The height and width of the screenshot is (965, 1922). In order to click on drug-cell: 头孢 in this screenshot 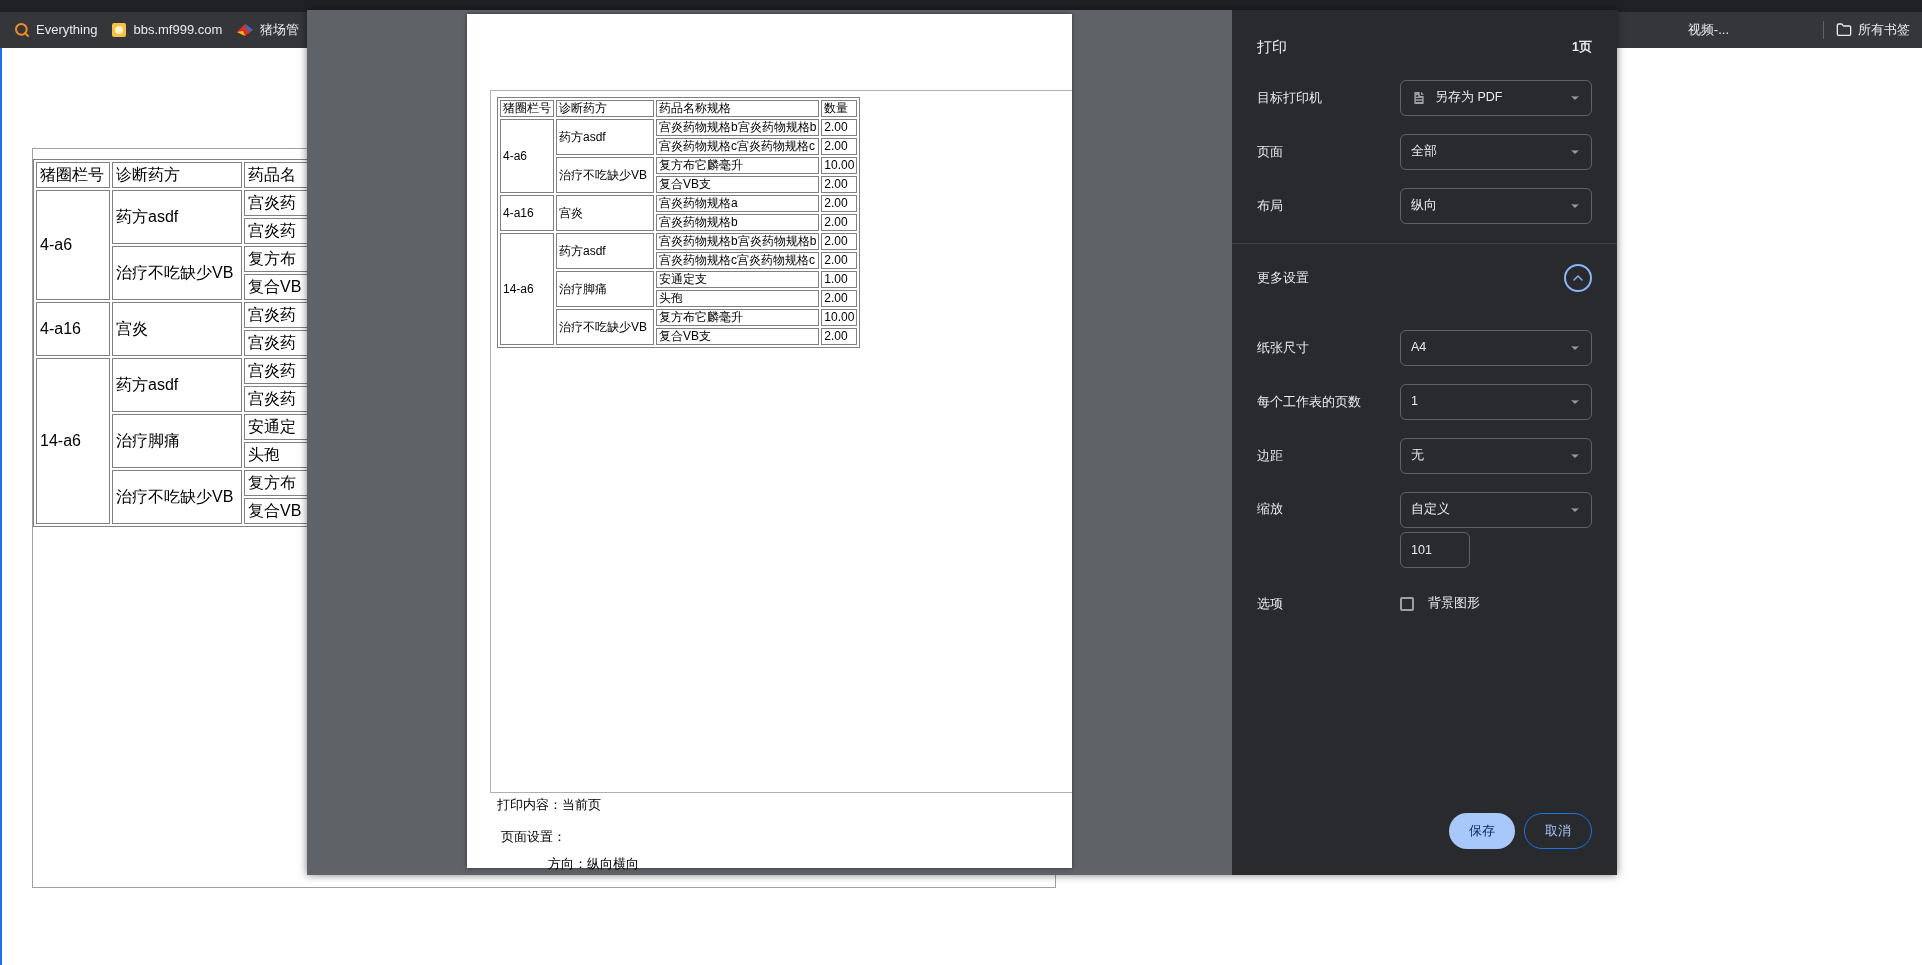, I will do `click(738, 298)`.